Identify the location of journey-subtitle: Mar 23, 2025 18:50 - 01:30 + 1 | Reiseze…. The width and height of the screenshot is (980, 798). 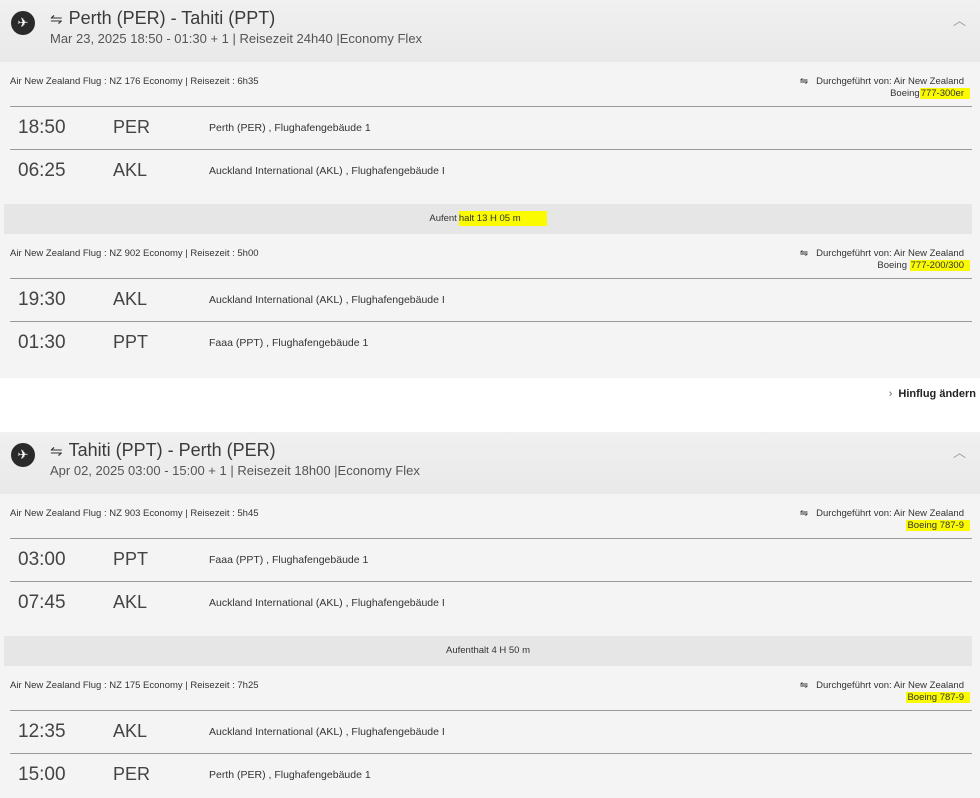
(236, 38).